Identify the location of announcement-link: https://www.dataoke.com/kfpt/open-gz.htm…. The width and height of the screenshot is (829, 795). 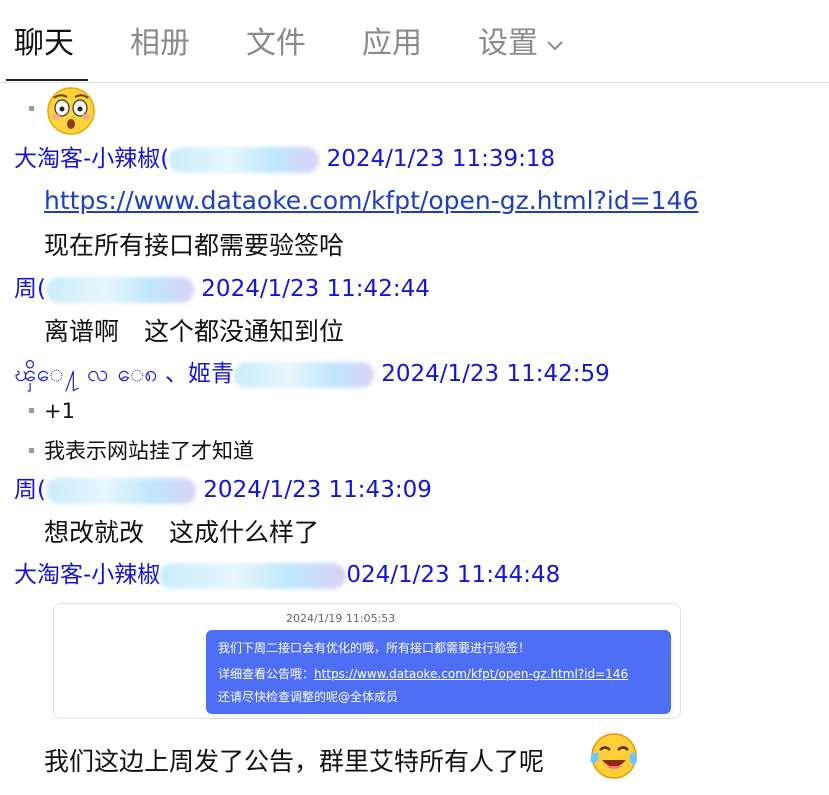
(471, 674).